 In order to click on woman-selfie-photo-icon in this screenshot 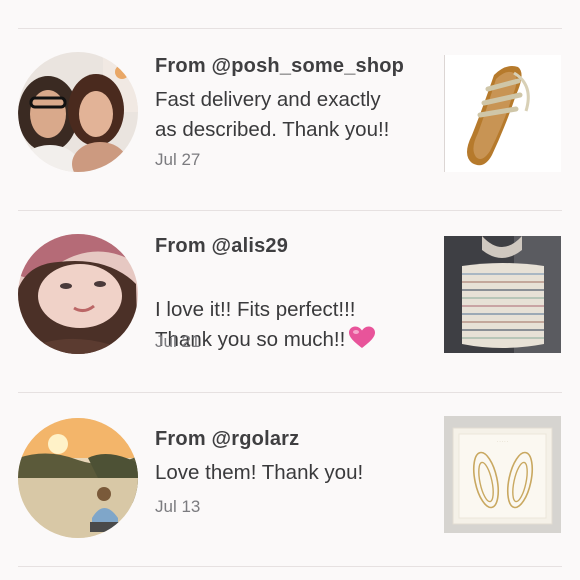, I will do `click(78, 294)`.